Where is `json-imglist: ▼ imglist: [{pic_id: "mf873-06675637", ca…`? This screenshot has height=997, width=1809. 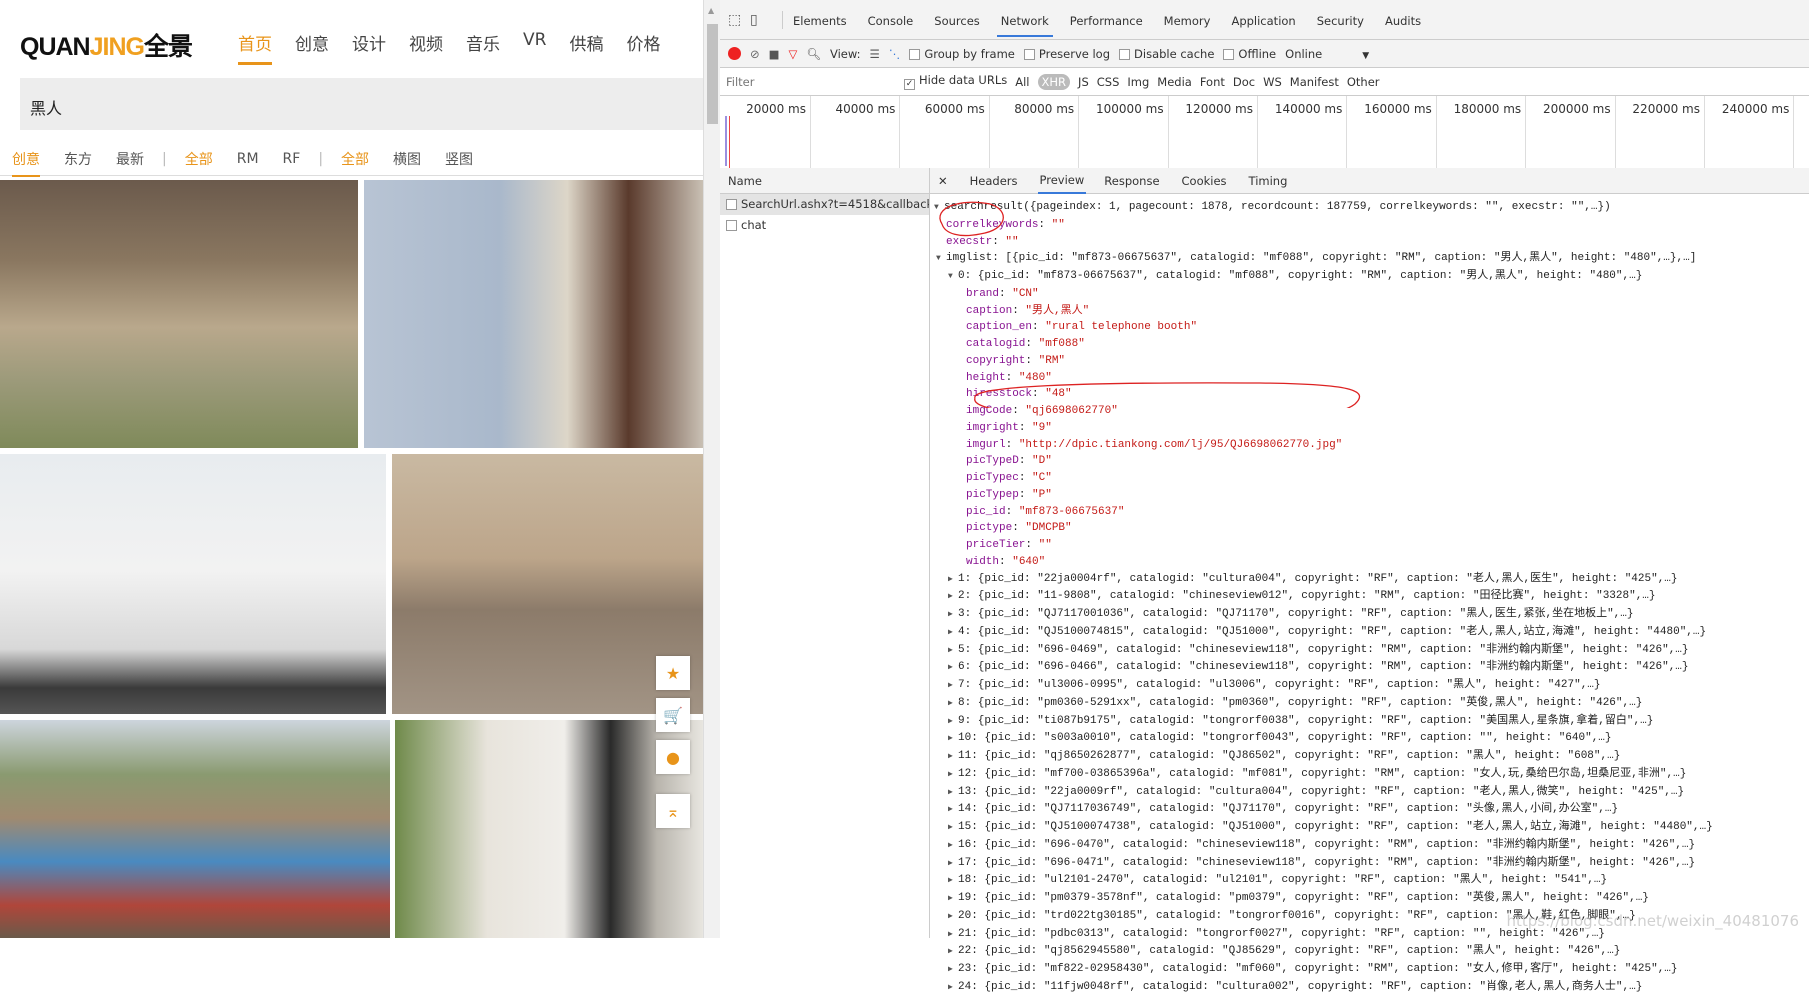
json-imglist: ▼ imglist: [{pic_id: "mf873-06675637", ca… is located at coordinates (1323, 259).